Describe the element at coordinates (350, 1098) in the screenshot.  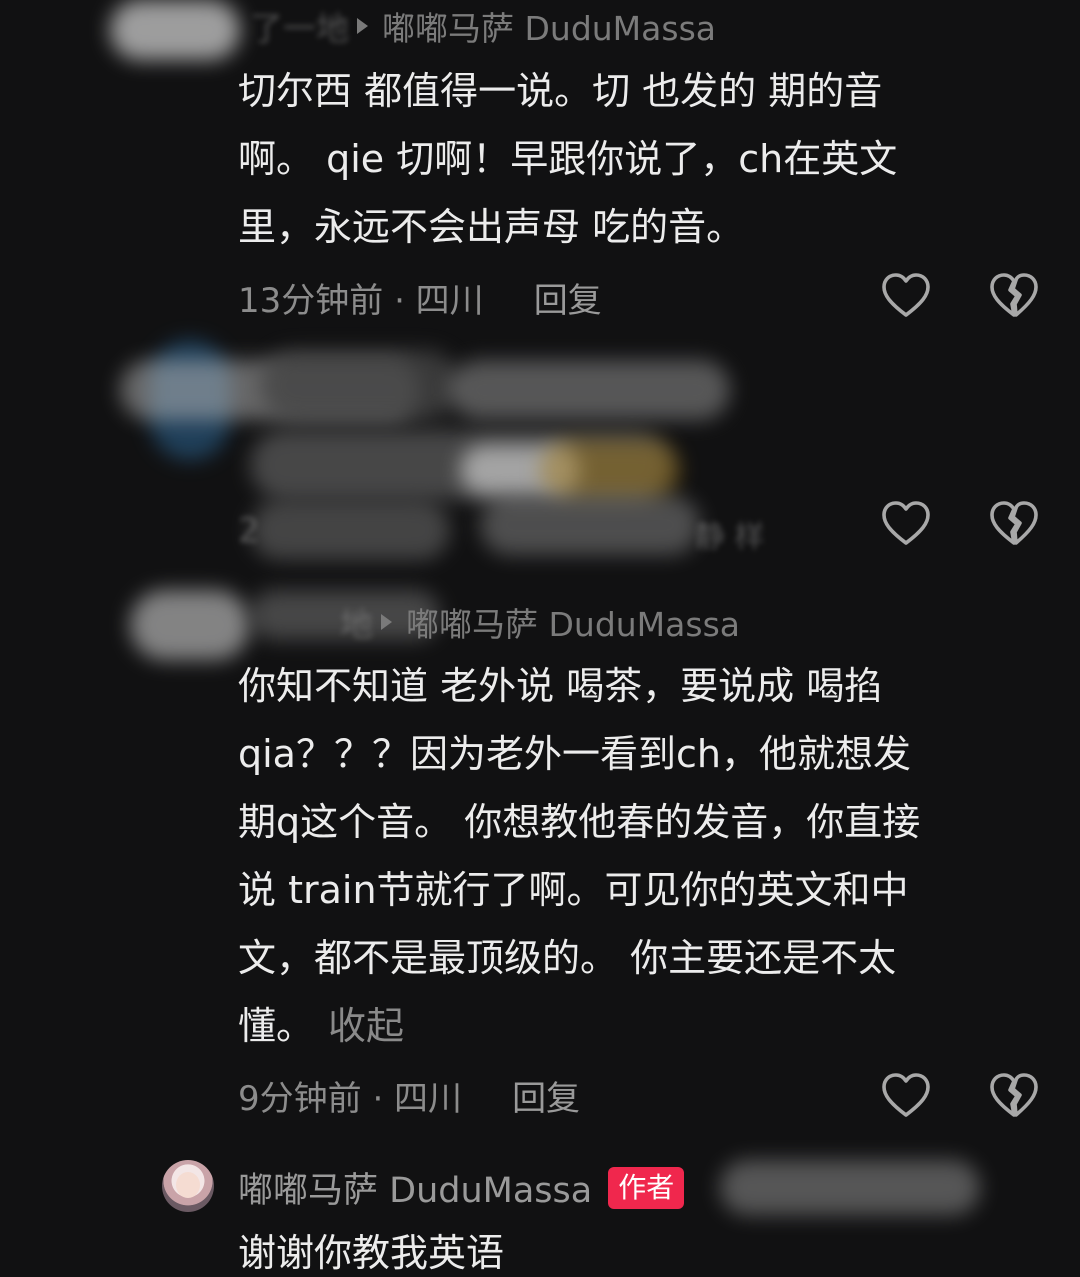
I see `timestamp-location: 9分钟前 · 四川` at that location.